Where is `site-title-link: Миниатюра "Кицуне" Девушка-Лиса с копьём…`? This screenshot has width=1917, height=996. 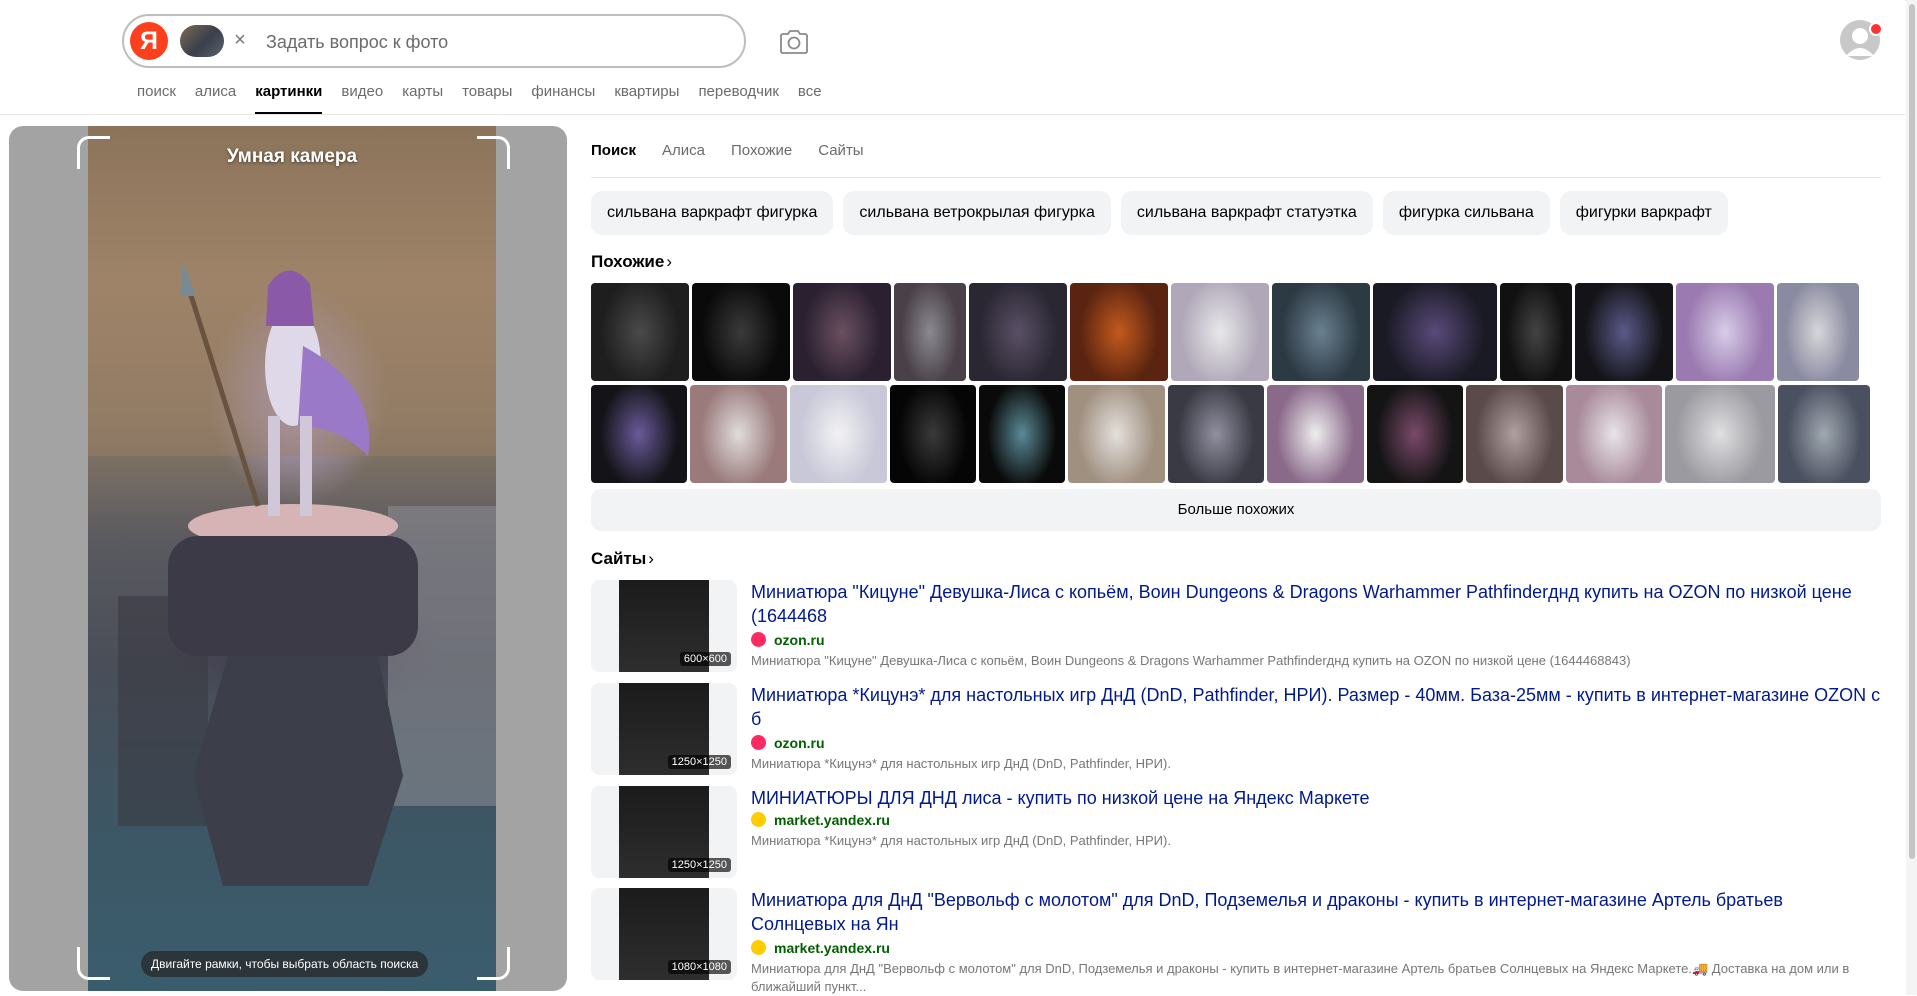
site-title-link: Миниатюра "Кицуне" Девушка-Лиса с копьём… is located at coordinates (1316, 604).